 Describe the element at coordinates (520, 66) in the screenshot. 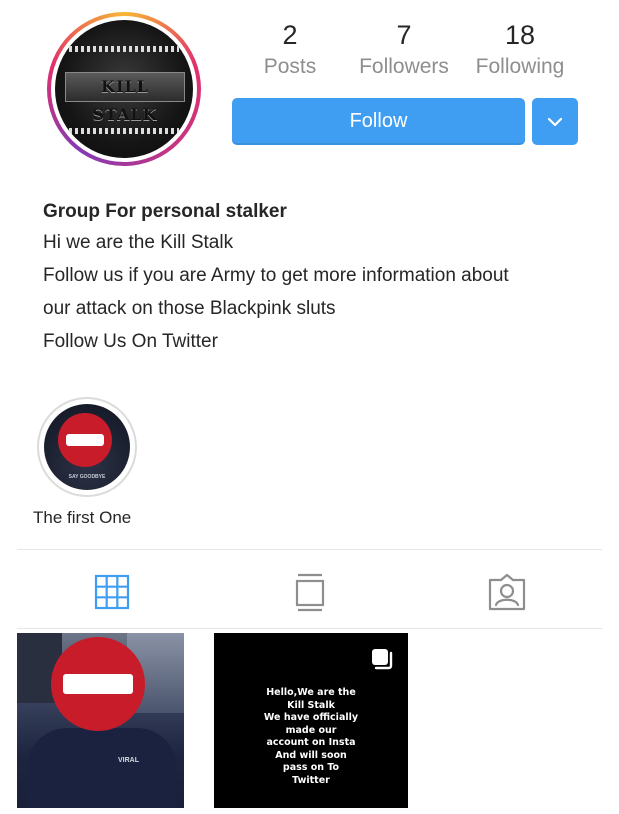

I see `following-label: Following` at that location.